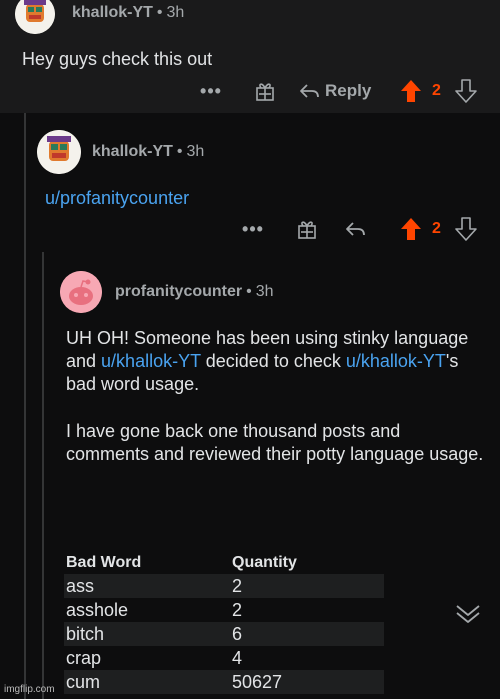 This screenshot has width=500, height=699. I want to click on collapse-button, so click(468, 614).